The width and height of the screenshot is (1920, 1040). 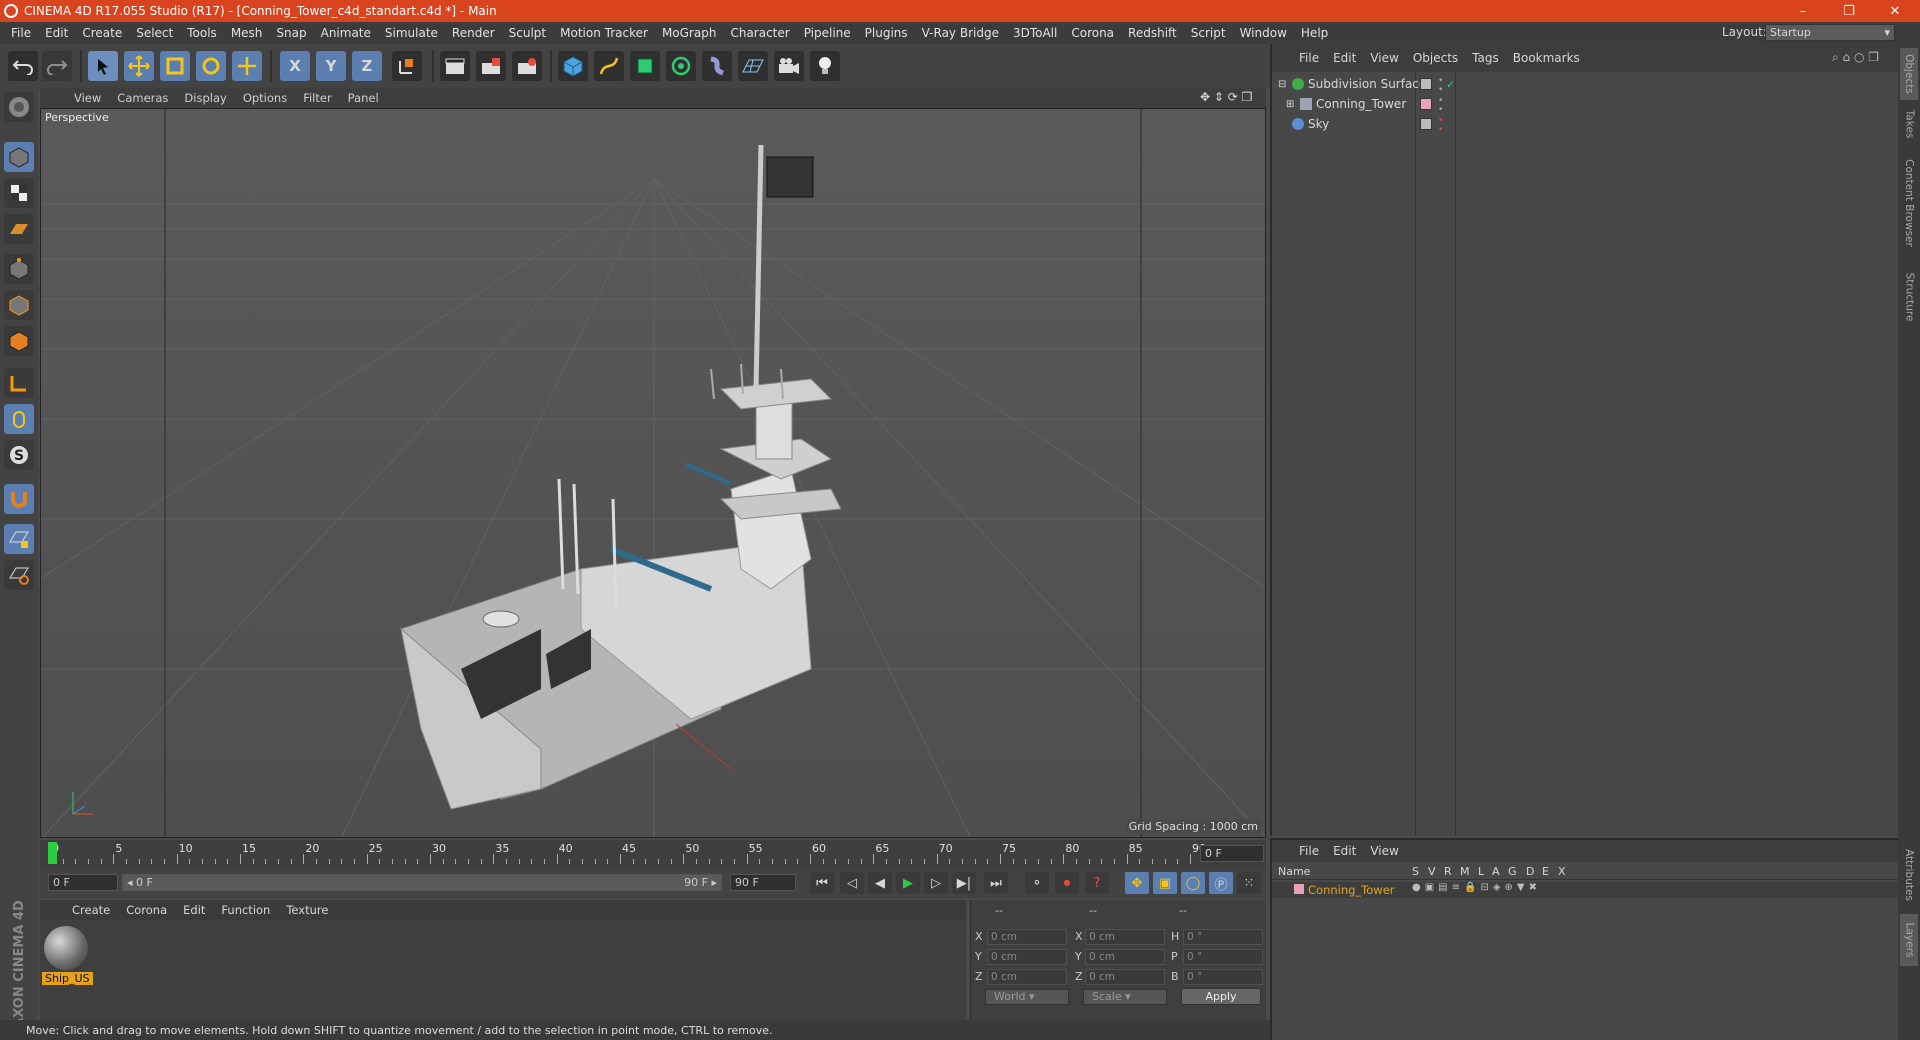 I want to click on tab-takes: Takes, so click(x=1909, y=124).